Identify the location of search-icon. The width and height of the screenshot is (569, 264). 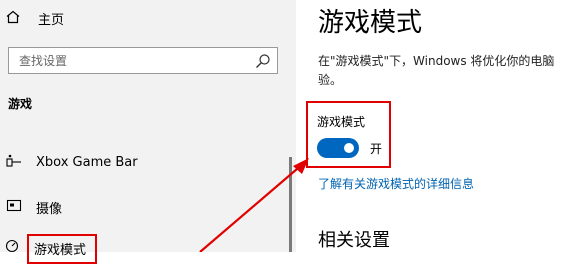
(263, 61).